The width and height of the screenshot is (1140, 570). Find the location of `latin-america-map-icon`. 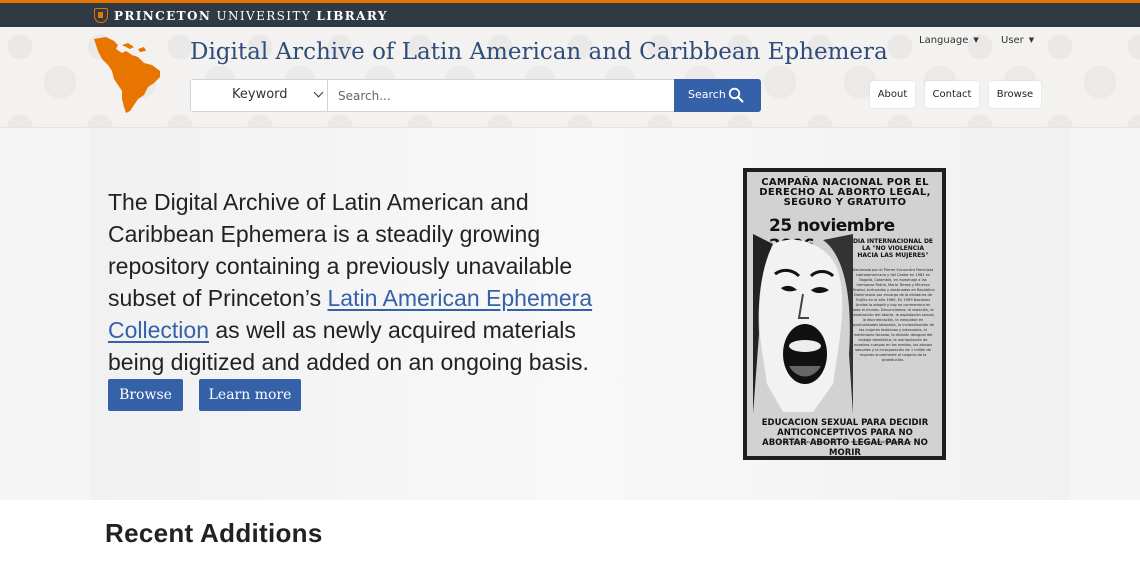

latin-america-map-icon is located at coordinates (128, 75).